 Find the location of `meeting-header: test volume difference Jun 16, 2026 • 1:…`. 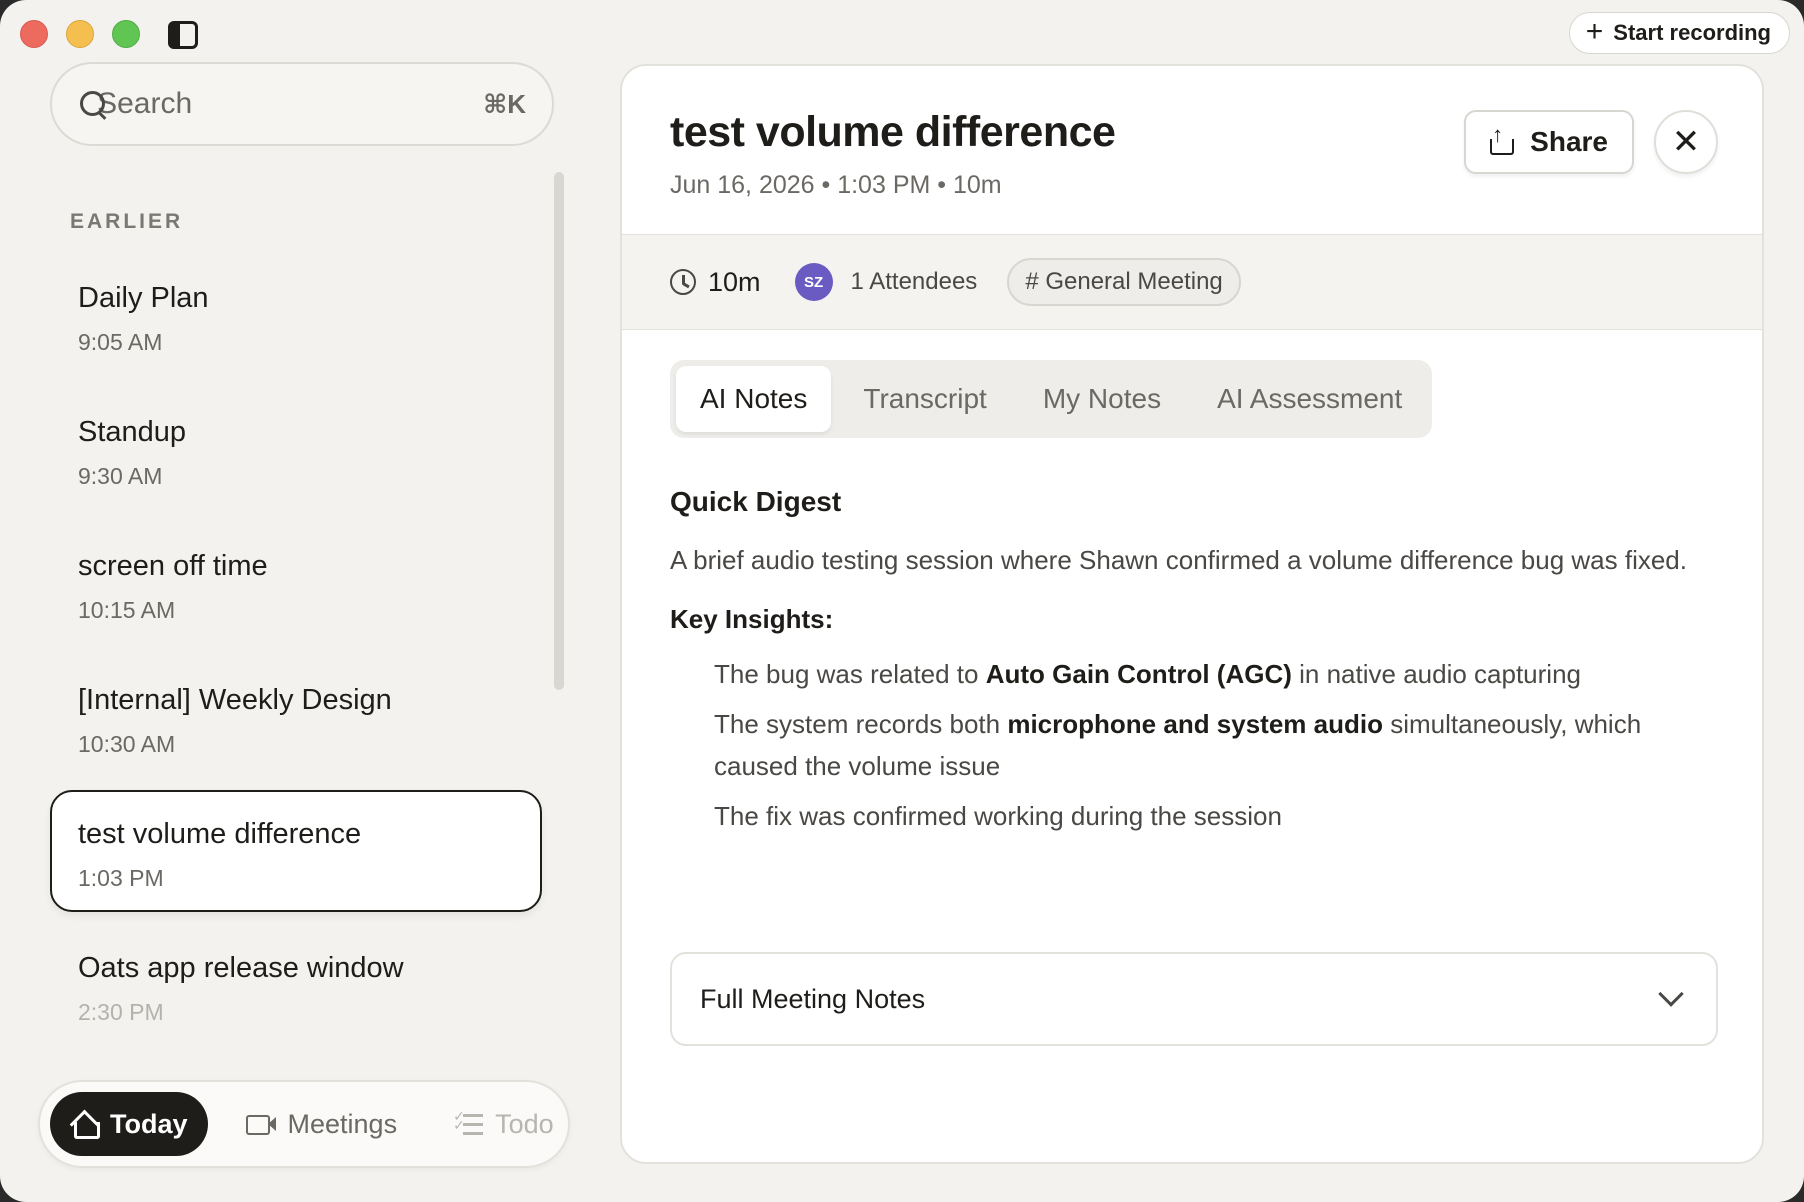

meeting-header: test volume difference Jun 16, 2026 • 1:… is located at coordinates (1192, 150).